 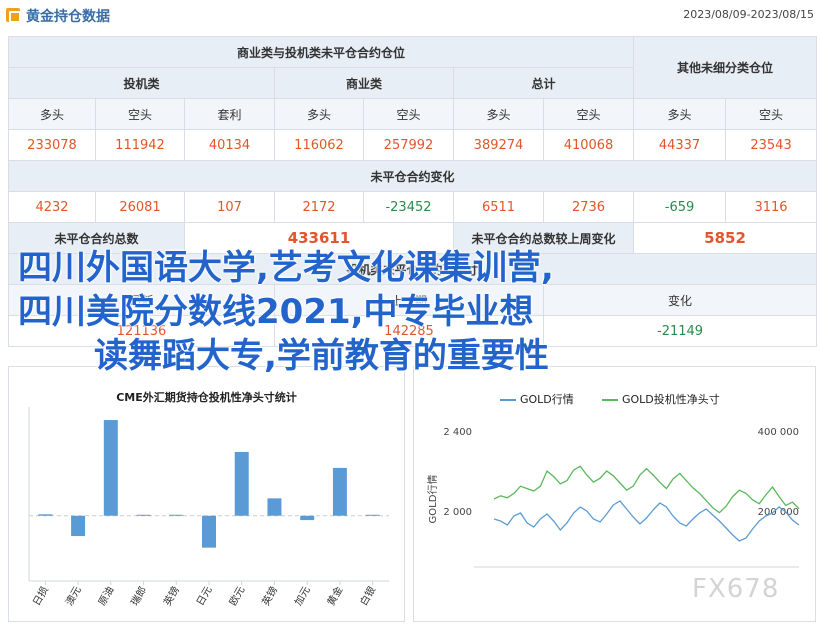 What do you see at coordinates (646, 489) in the screenshot?
I see `series-line-gold-net` at bounding box center [646, 489].